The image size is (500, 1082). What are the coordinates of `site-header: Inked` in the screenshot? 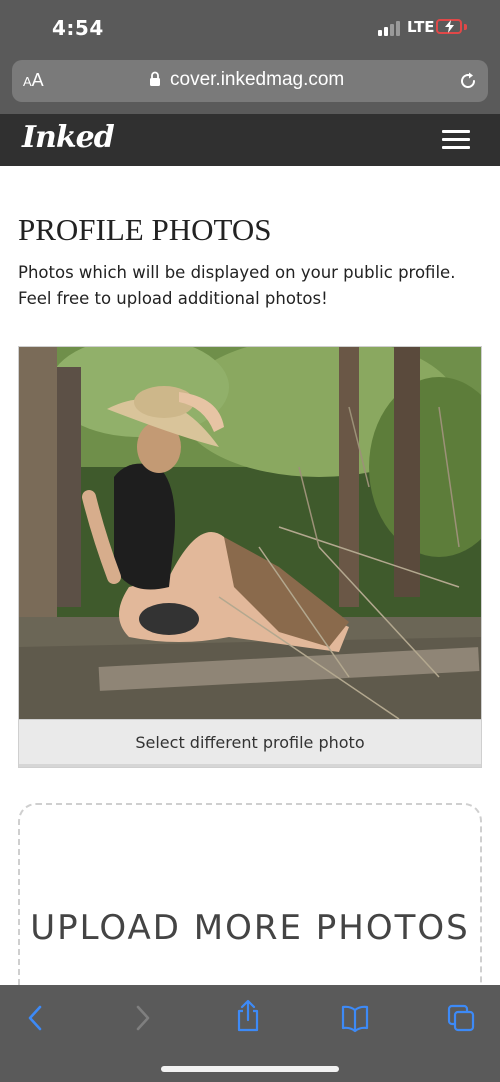 It's located at (250, 140).